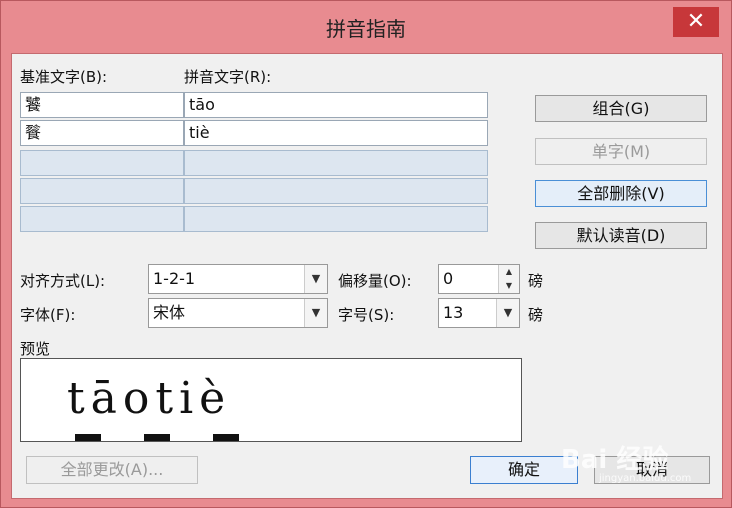  I want to click on watermark-url: jingyan.baidu.com, so click(645, 478).